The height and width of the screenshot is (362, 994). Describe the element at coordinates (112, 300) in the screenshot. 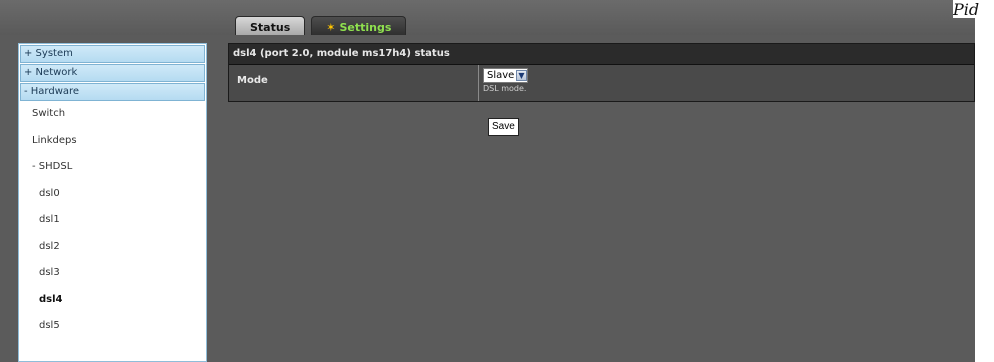

I see `sidebar-item-dsl4: dsl4` at that location.